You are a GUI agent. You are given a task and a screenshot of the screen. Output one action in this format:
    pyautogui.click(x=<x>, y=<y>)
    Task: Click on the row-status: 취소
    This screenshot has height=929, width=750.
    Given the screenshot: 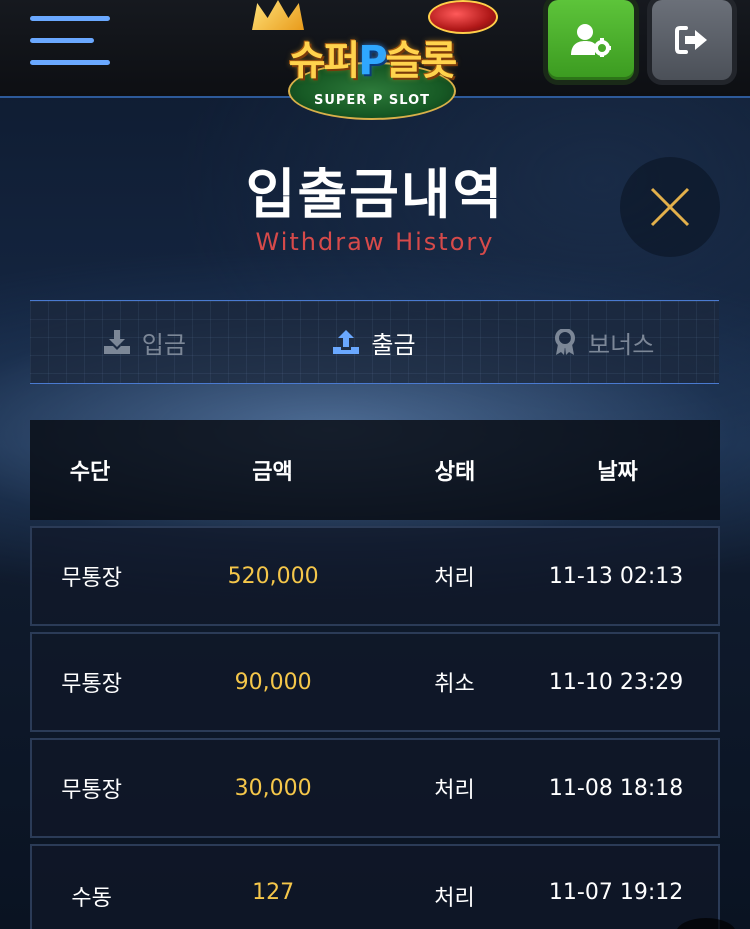 What is the action you would take?
    pyautogui.click(x=454, y=684)
    